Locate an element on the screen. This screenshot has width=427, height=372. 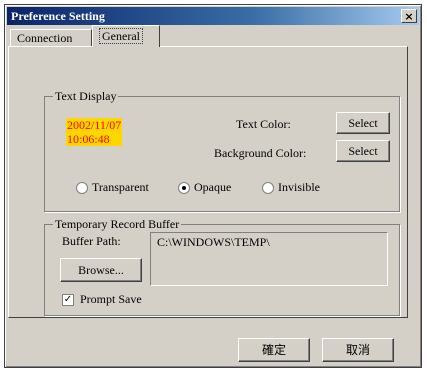
invisible-radio-label: Invisible is located at coordinates (299, 187).